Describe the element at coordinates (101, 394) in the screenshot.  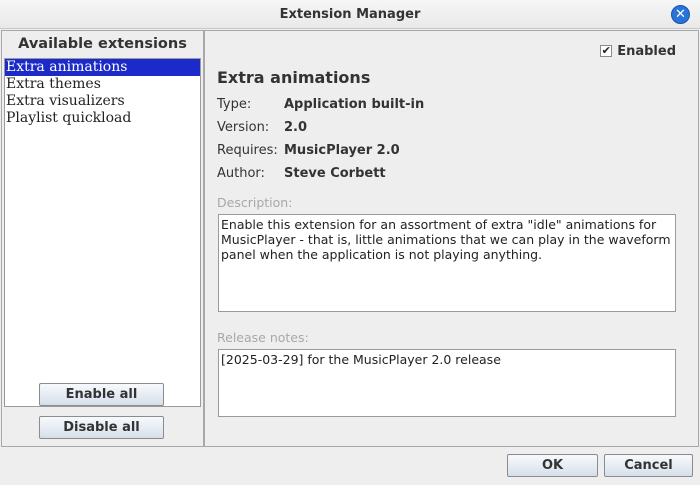
I see `enable-all-button: Enable all` at that location.